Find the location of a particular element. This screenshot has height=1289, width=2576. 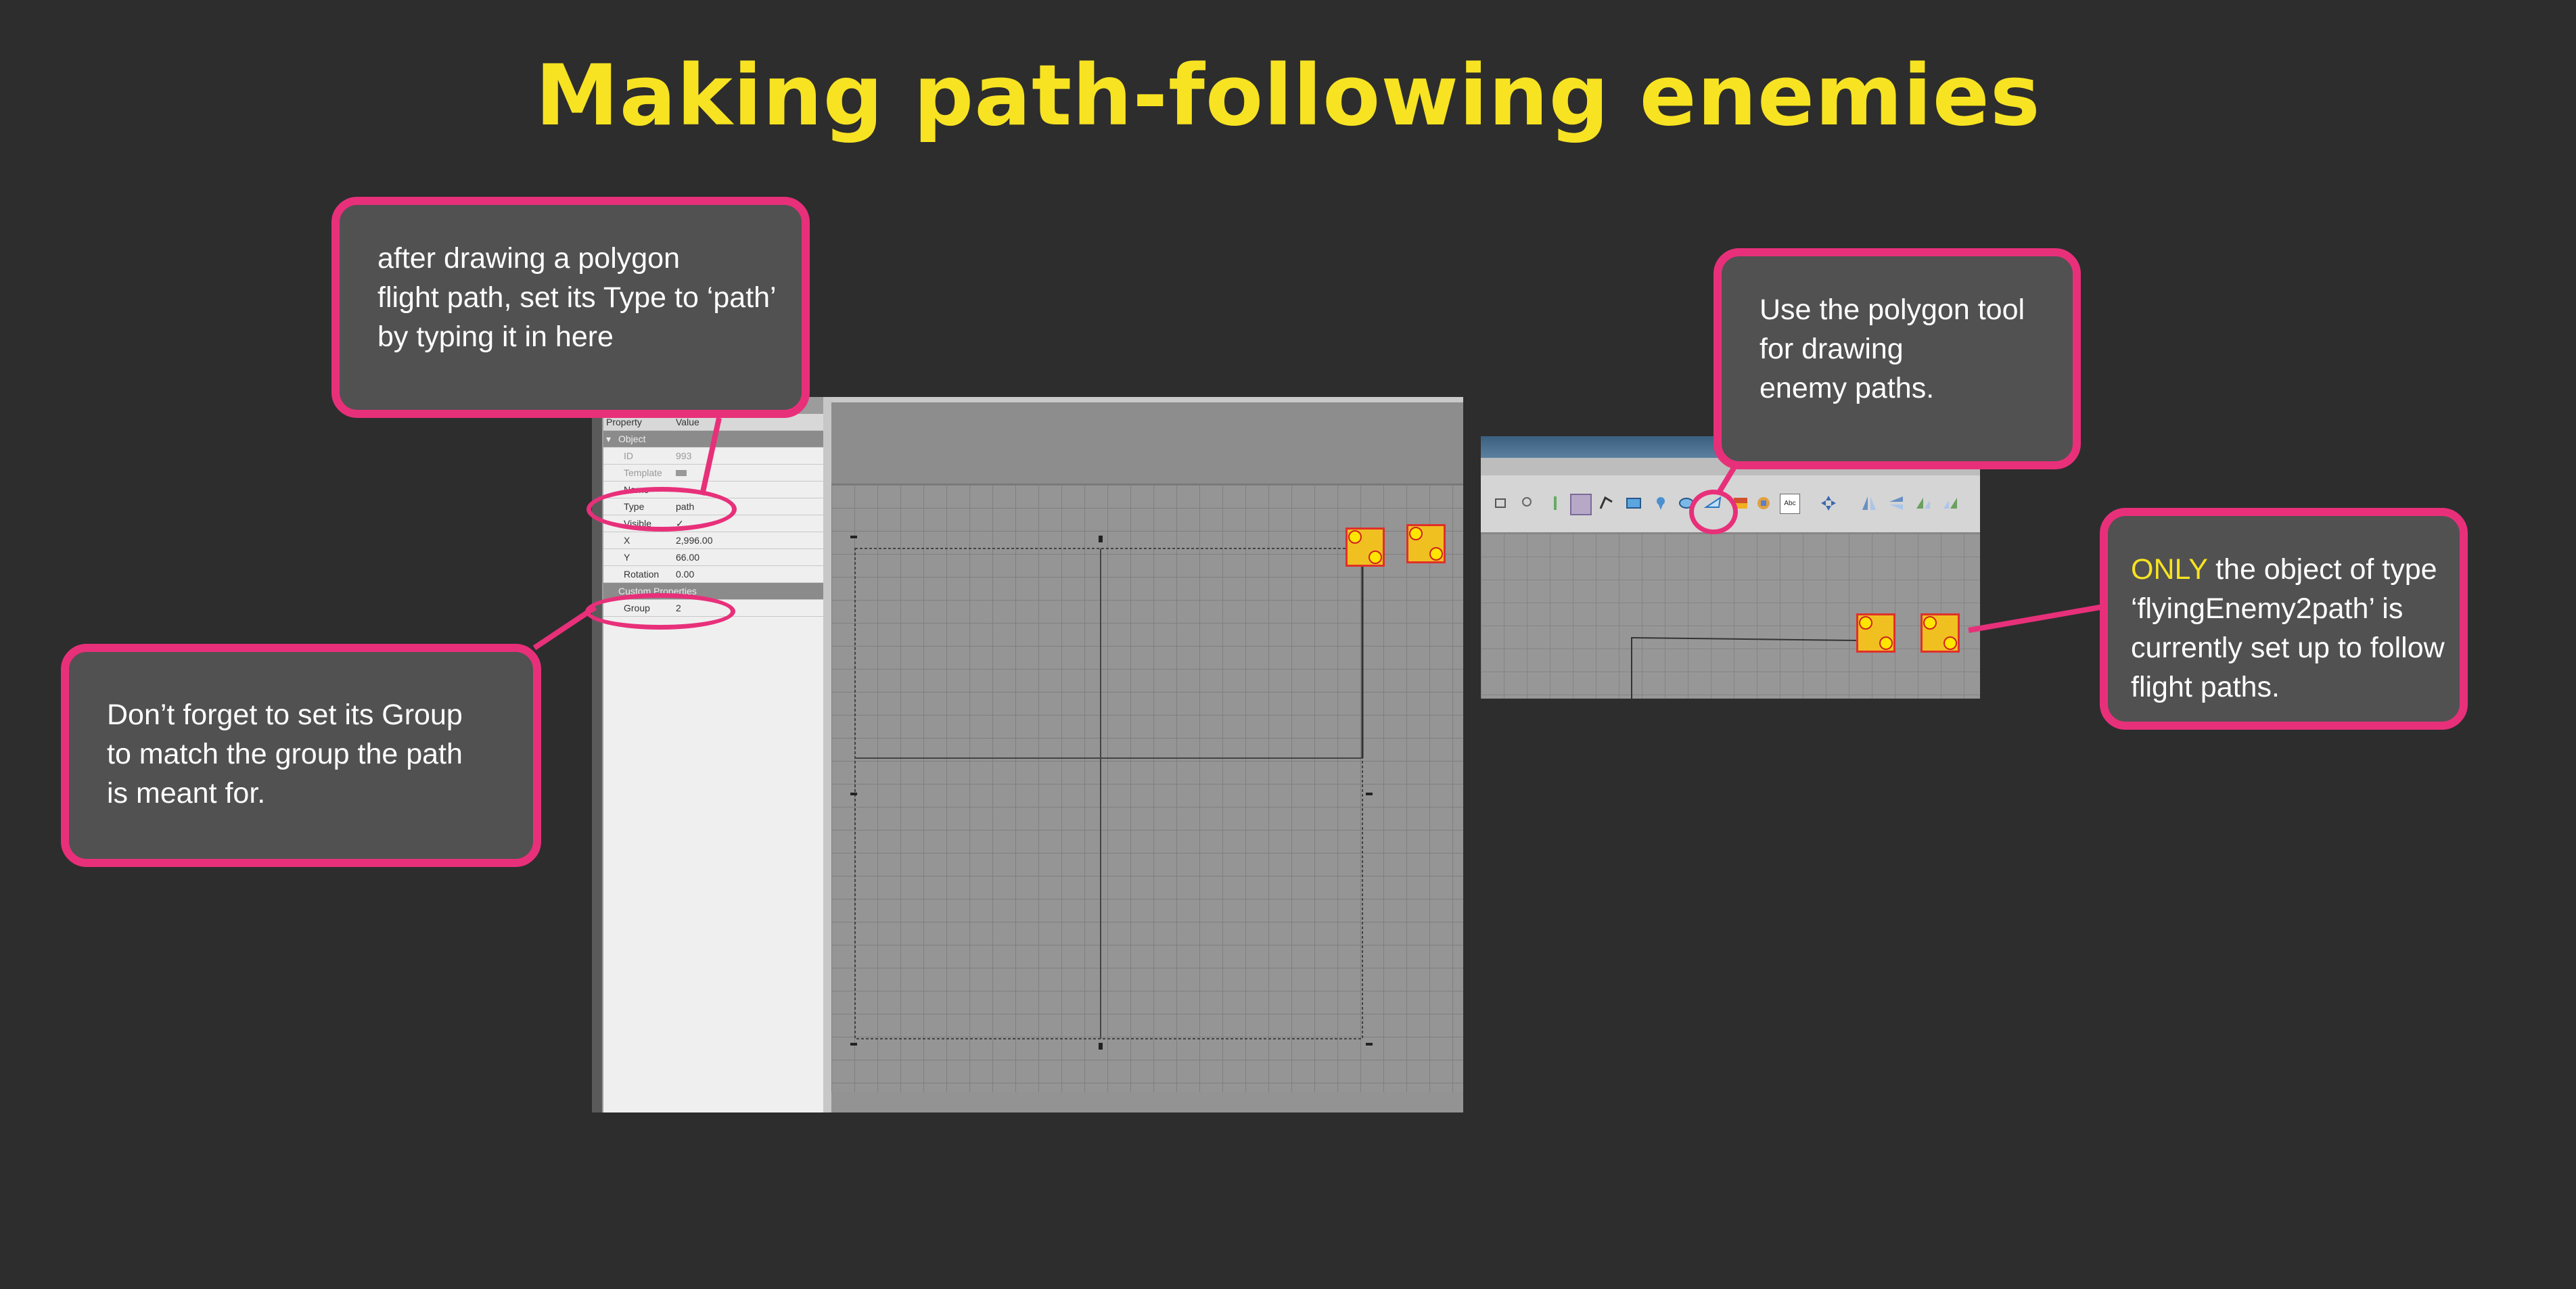

callout-line: enemy paths. is located at coordinates (1847, 388).